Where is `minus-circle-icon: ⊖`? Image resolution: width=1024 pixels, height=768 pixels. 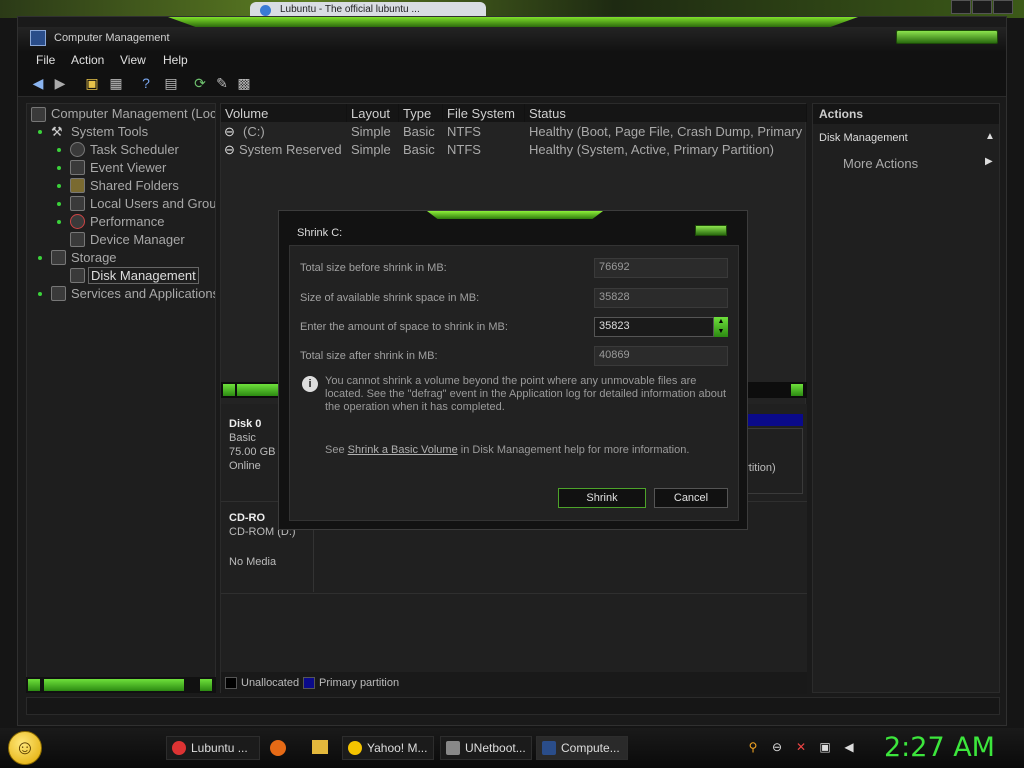 minus-circle-icon: ⊖ is located at coordinates (777, 747).